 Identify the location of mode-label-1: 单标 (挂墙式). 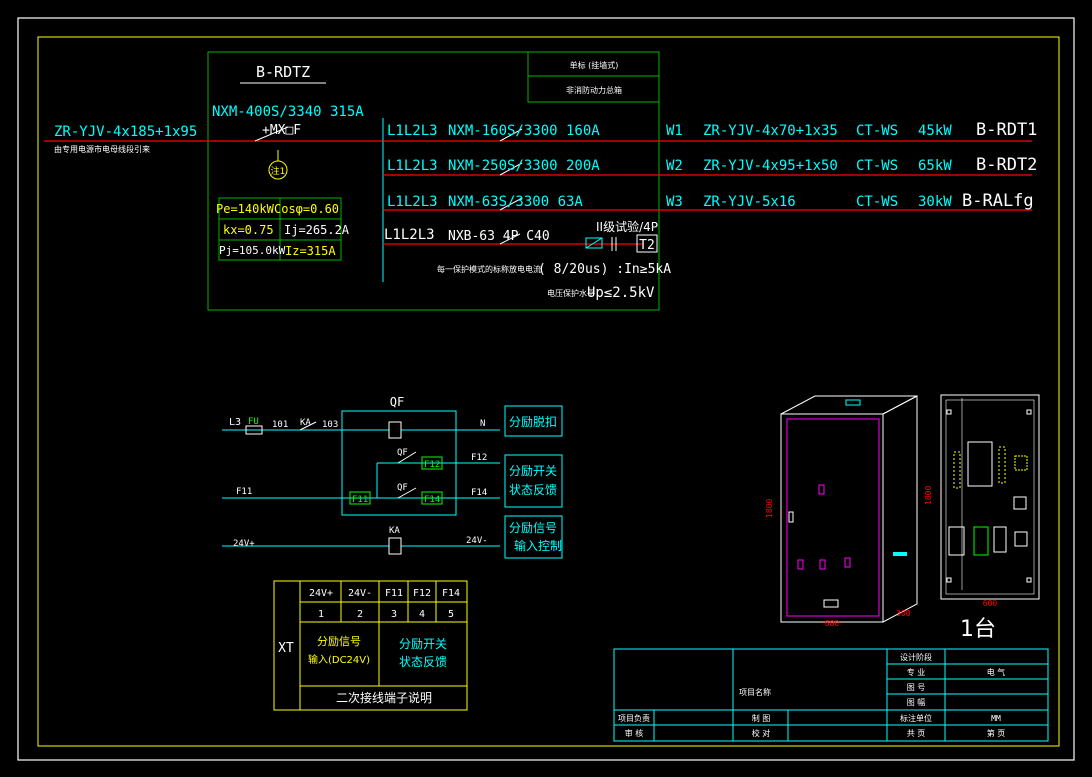
(594, 65).